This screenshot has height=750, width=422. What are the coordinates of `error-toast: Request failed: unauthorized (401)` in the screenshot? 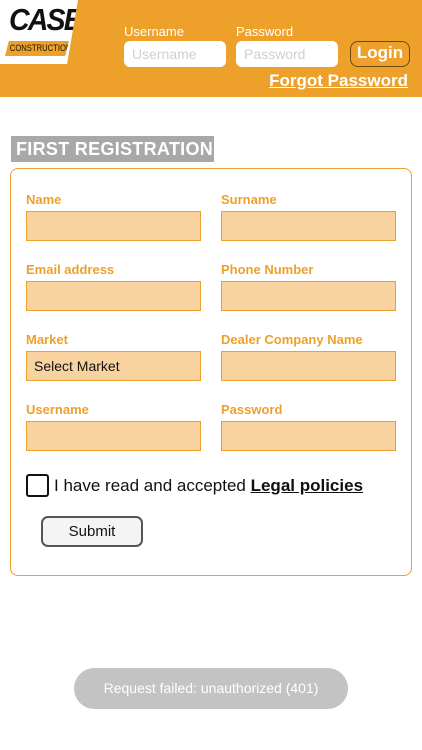 It's located at (211, 688).